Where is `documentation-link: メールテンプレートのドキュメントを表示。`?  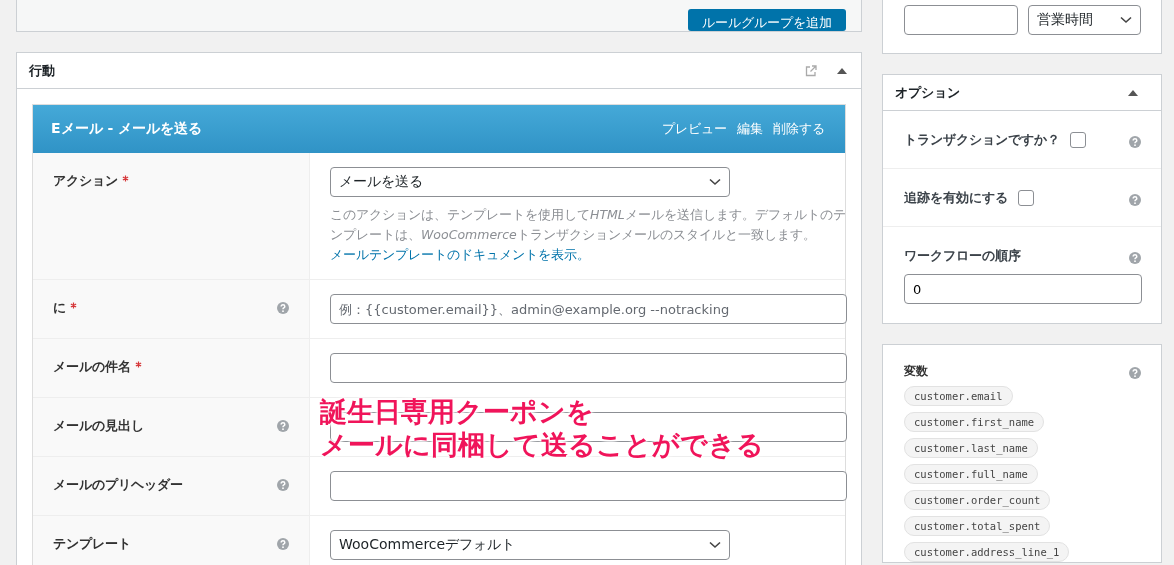 documentation-link: メールテンプレートのドキュメントを表示。 is located at coordinates (460, 254).